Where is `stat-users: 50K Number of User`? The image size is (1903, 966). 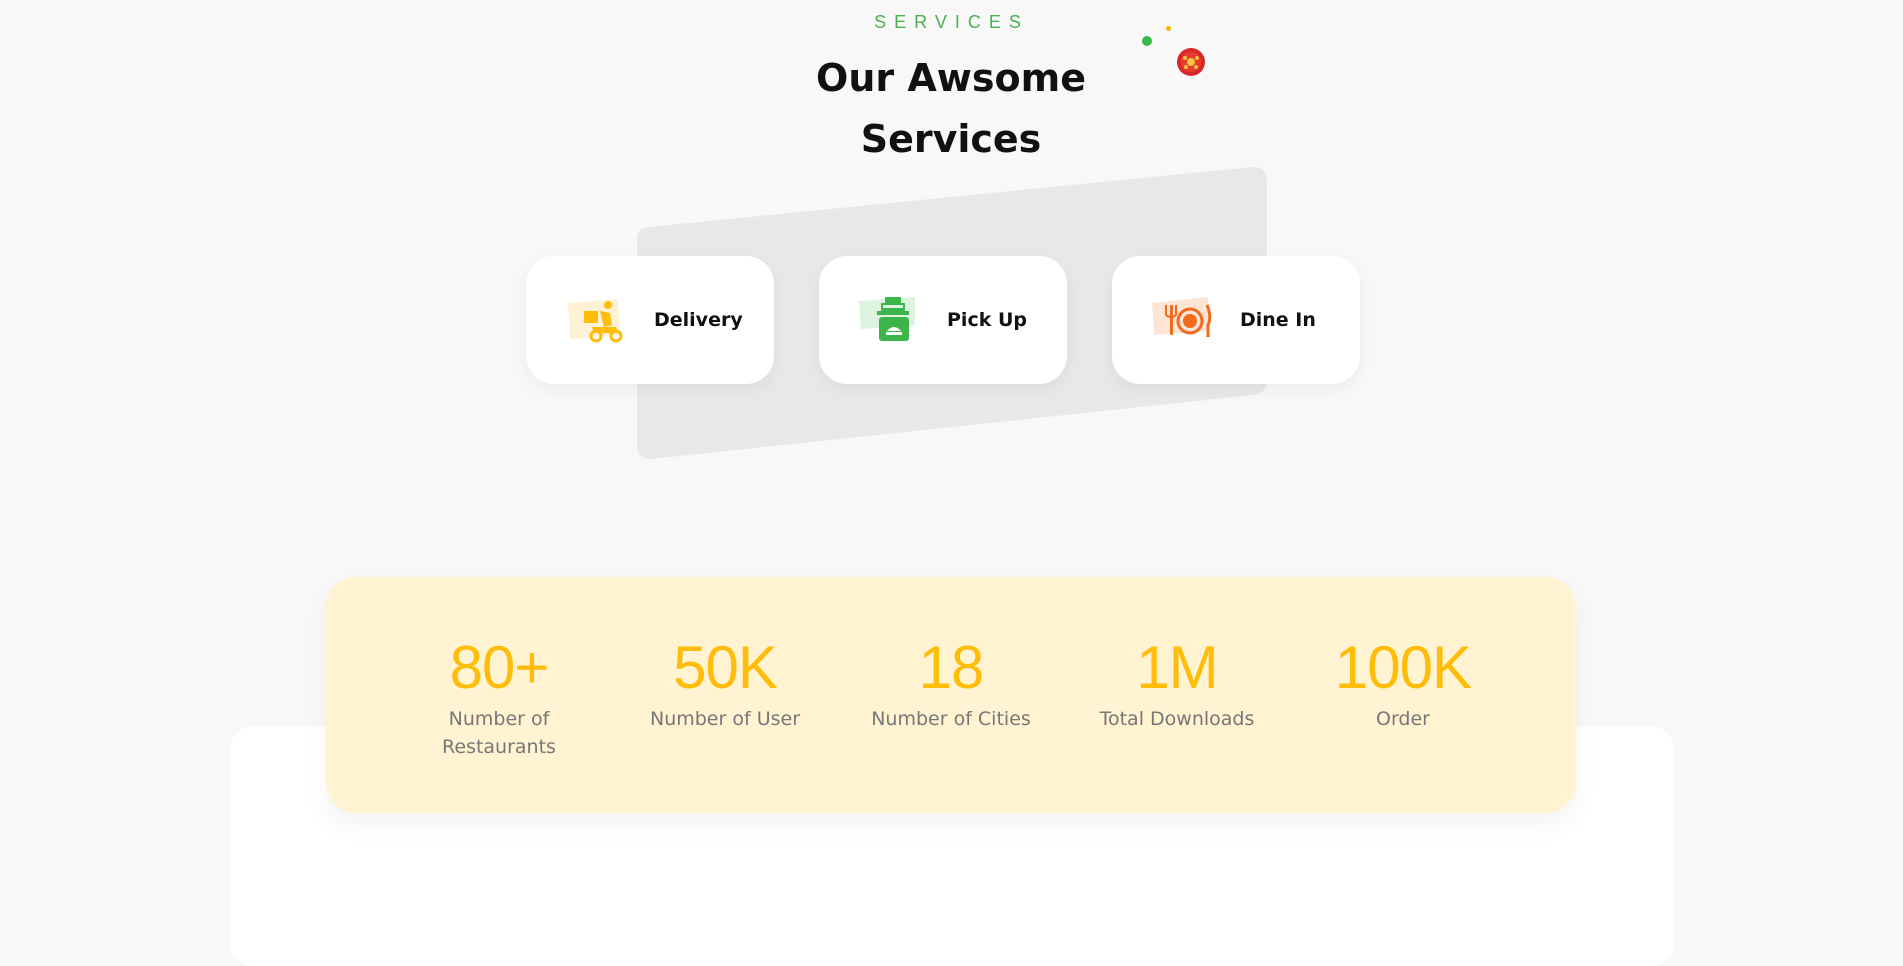
stat-users: 50K Number of User is located at coordinates (725, 684).